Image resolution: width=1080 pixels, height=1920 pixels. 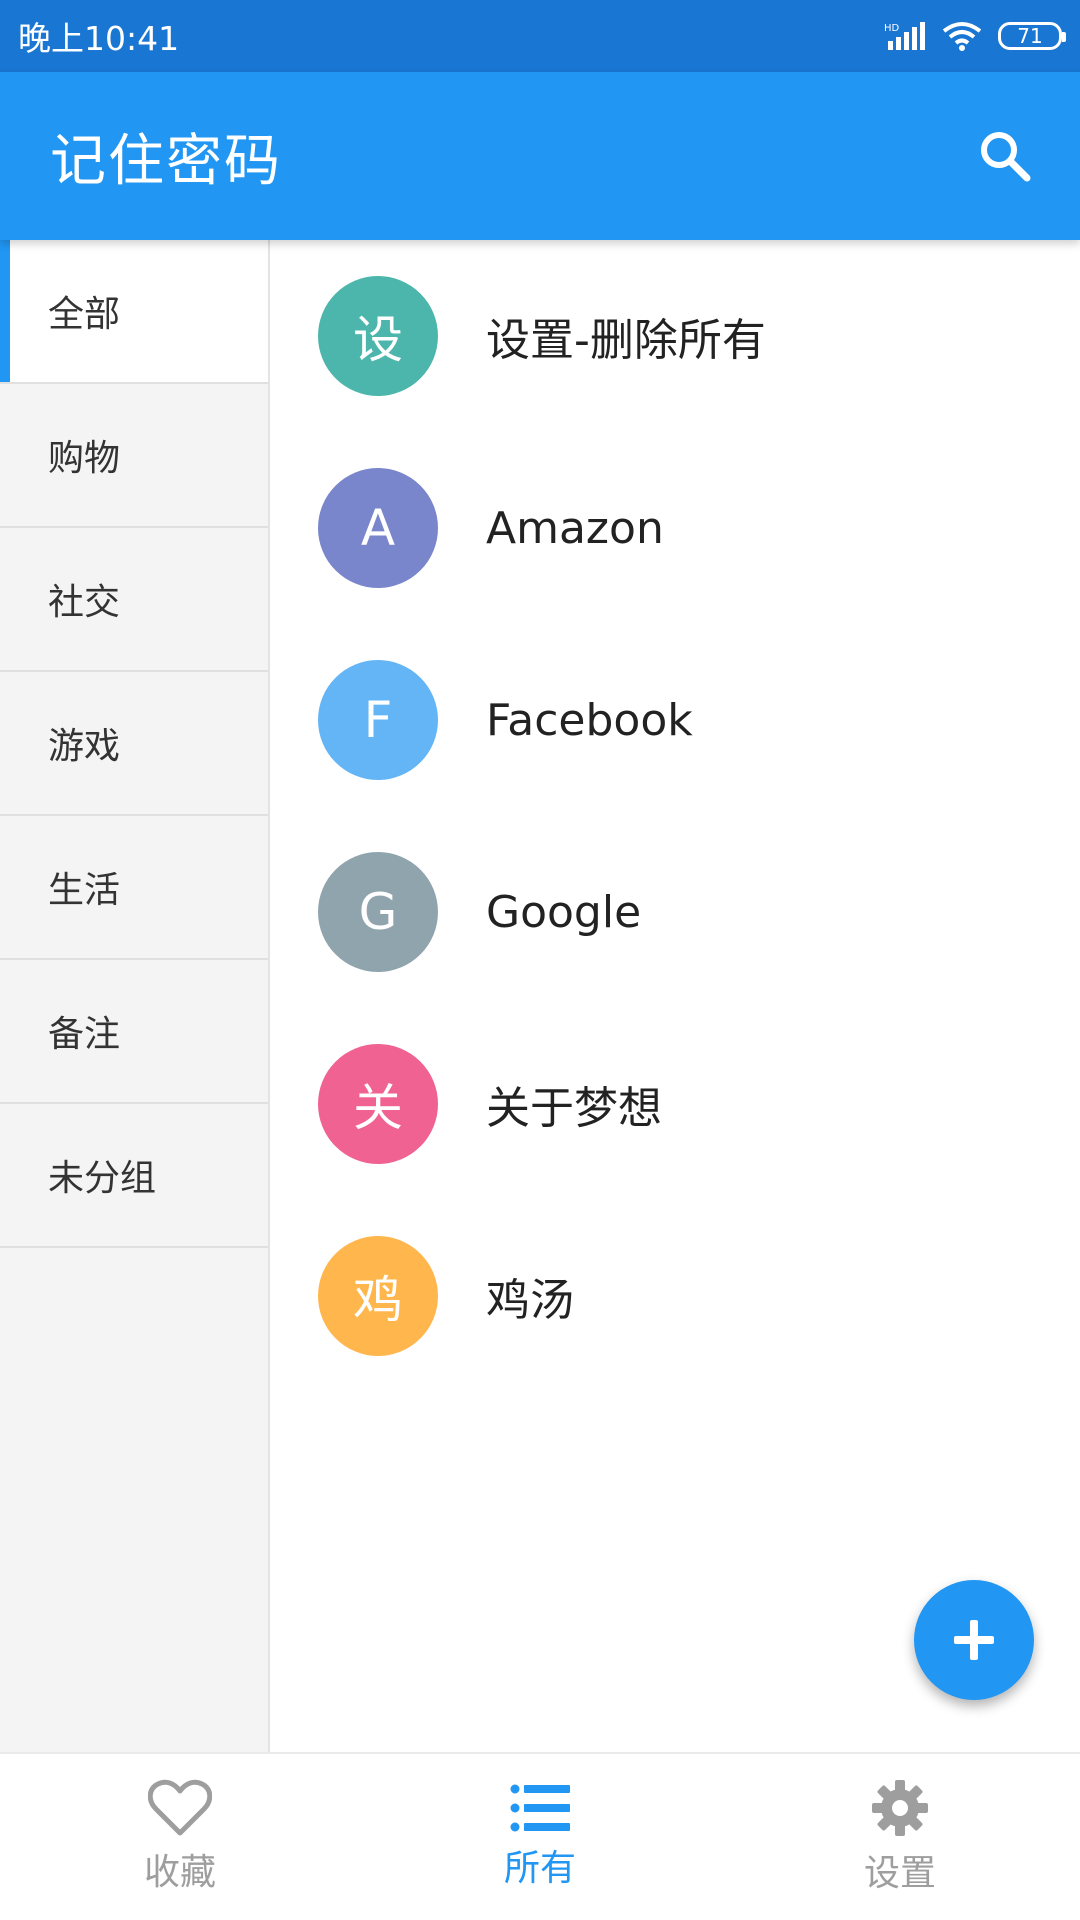 I want to click on app-bar: 记住密码, so click(x=540, y=156).